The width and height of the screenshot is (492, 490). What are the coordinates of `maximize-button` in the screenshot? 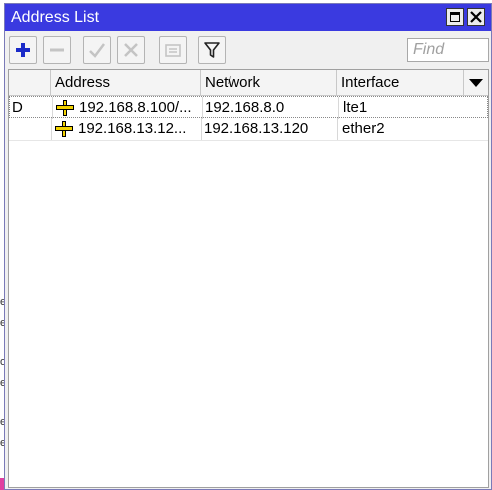 It's located at (455, 17).